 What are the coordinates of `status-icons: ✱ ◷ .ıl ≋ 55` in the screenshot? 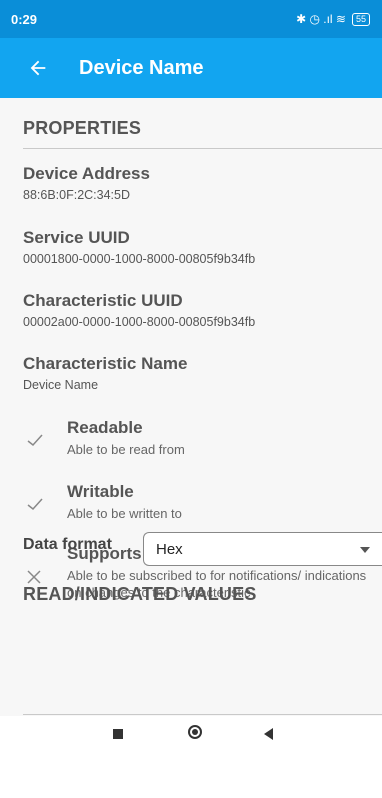 It's located at (333, 19).